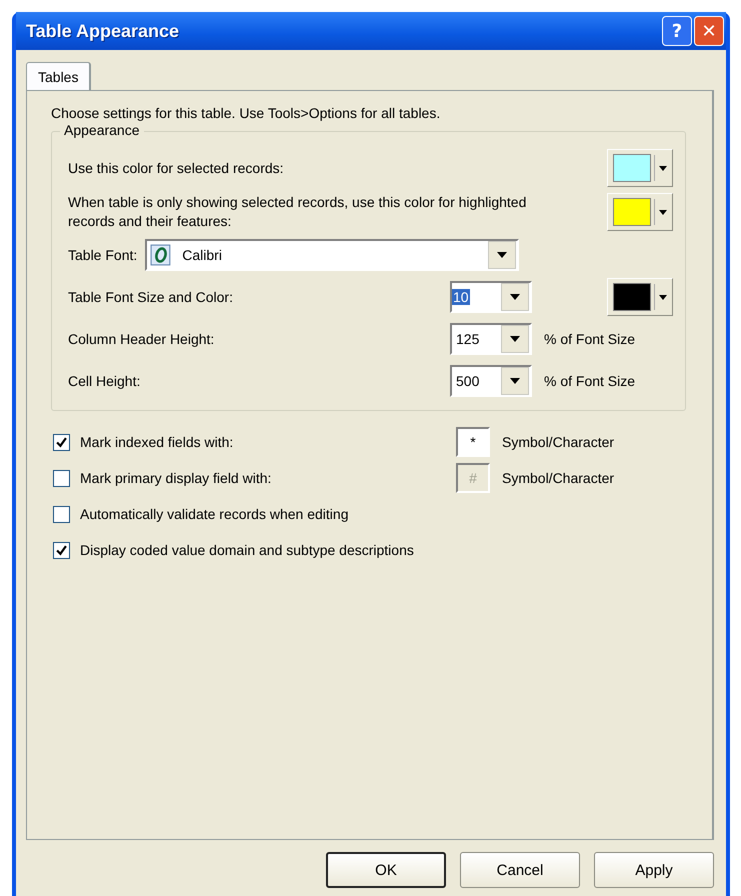 The height and width of the screenshot is (896, 741). I want to click on checkbox-label: Automatically validate records when editing, so click(215, 514).